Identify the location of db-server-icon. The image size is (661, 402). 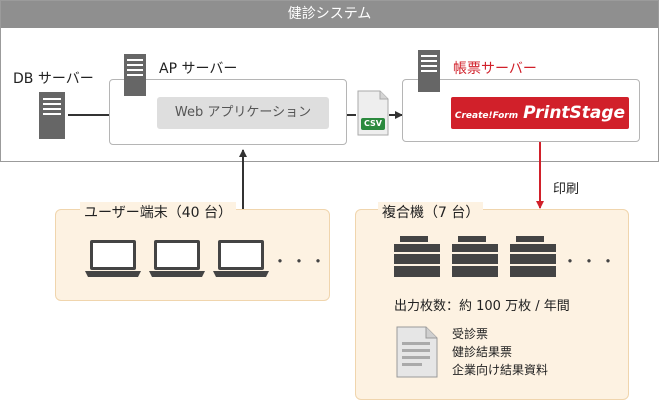
(52, 115).